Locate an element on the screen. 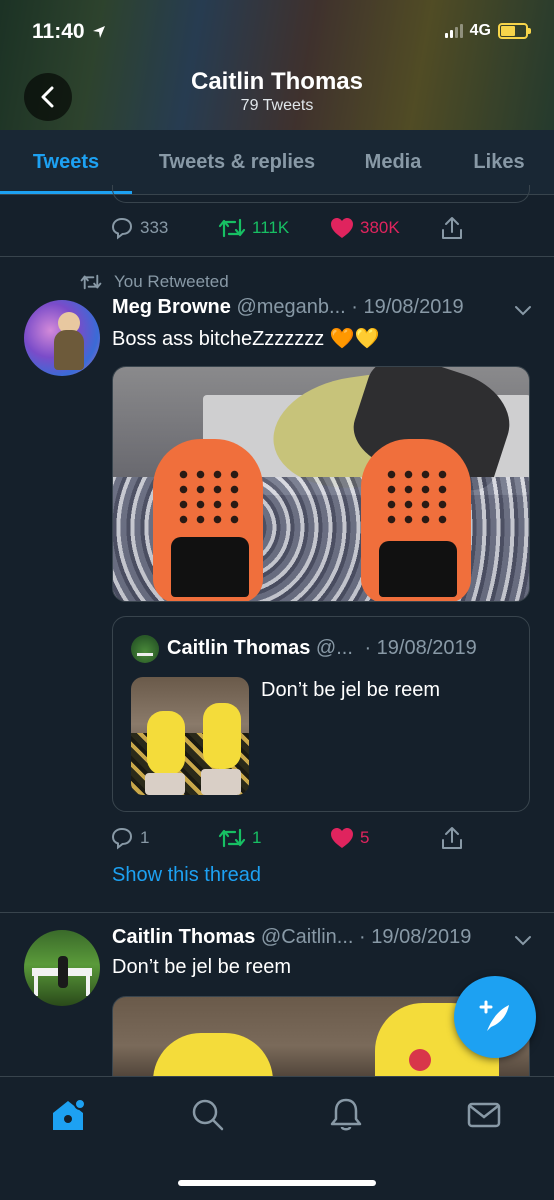  home-icon is located at coordinates (69, 1114).